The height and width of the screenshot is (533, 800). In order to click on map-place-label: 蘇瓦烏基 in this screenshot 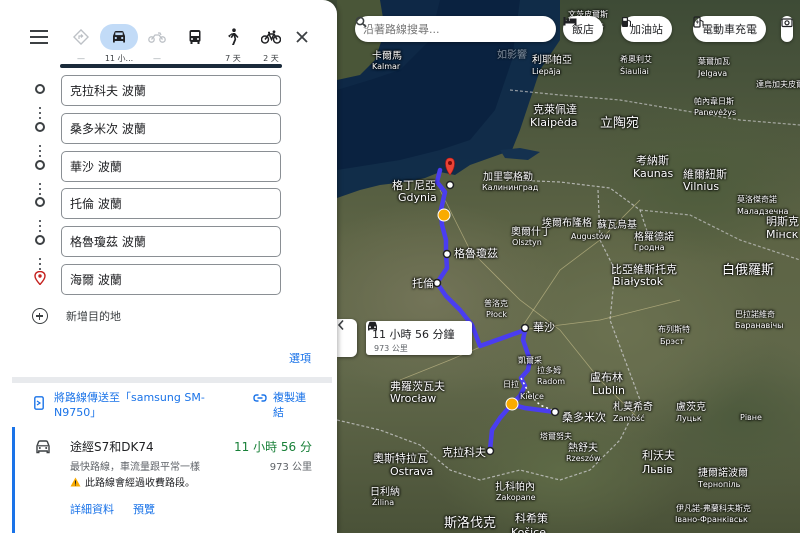, I will do `click(617, 225)`.